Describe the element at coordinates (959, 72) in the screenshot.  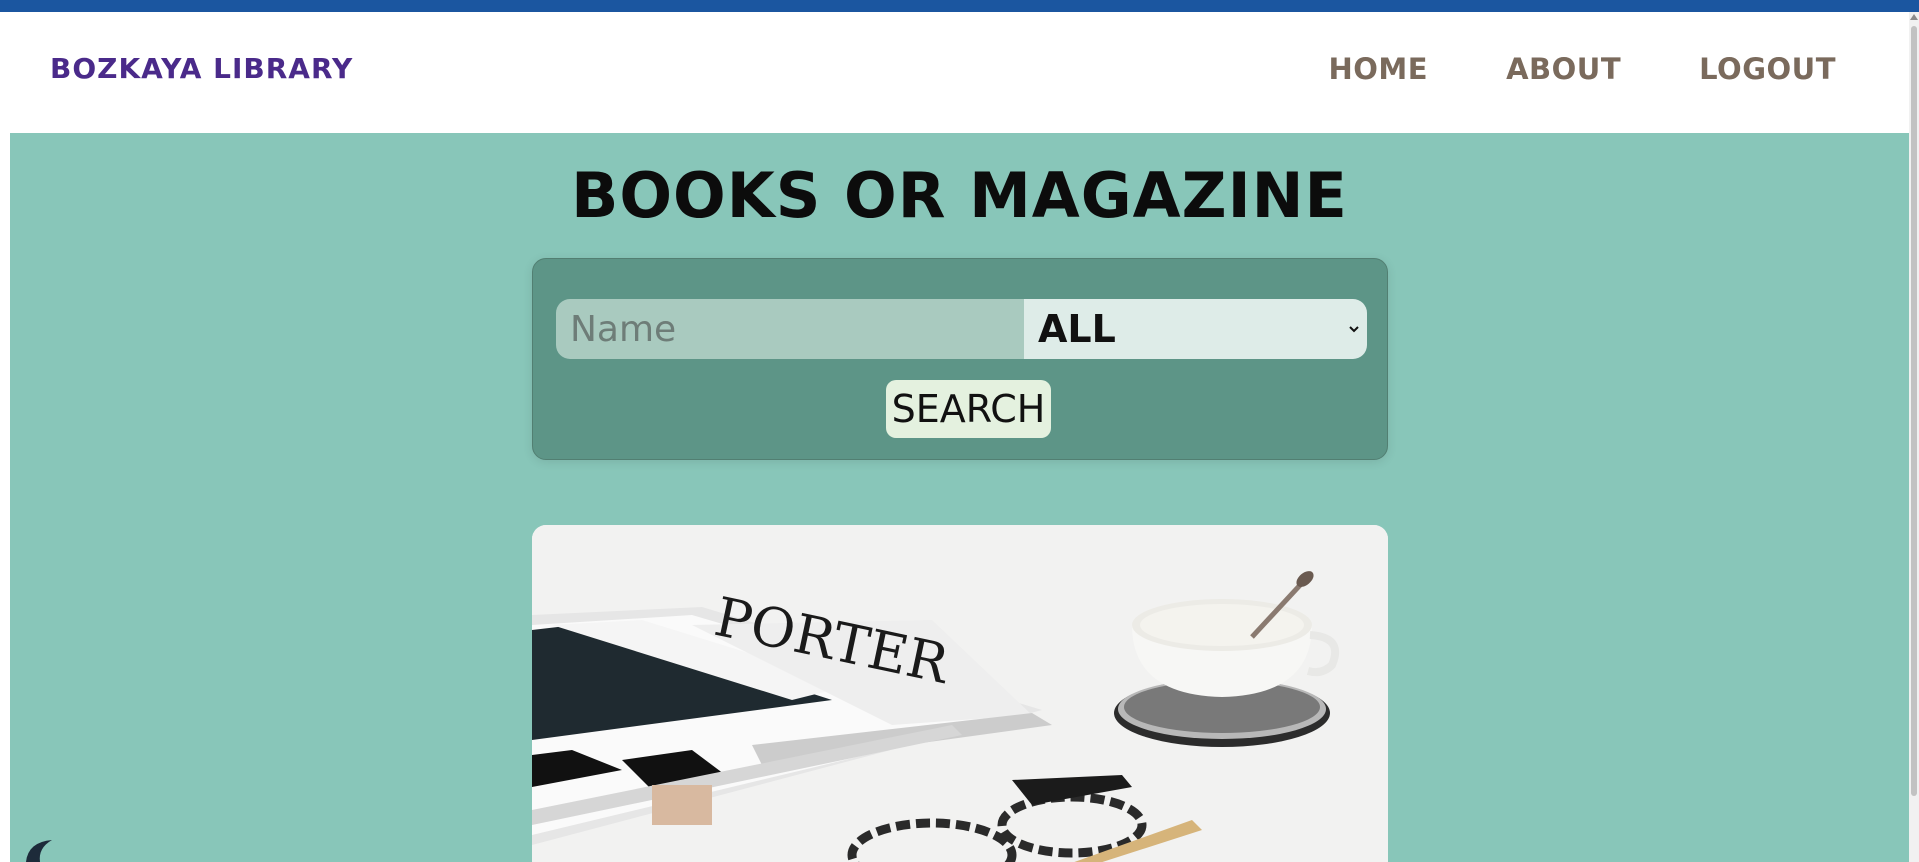
I see `header: BOZKAYA LIBRARY HOME ABOUT LOGOUT` at that location.